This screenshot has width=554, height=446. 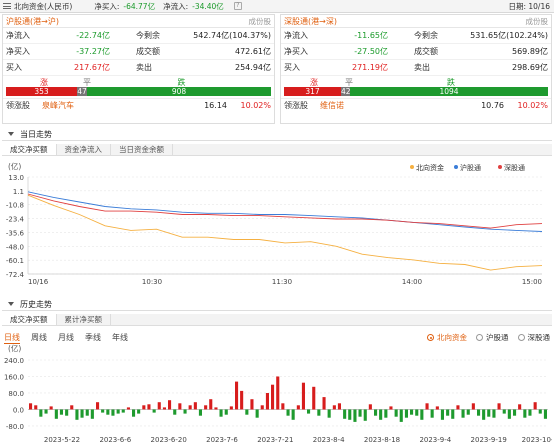 What do you see at coordinates (18, 105) in the screenshot?
I see `leader-label: 领涨股` at bounding box center [18, 105].